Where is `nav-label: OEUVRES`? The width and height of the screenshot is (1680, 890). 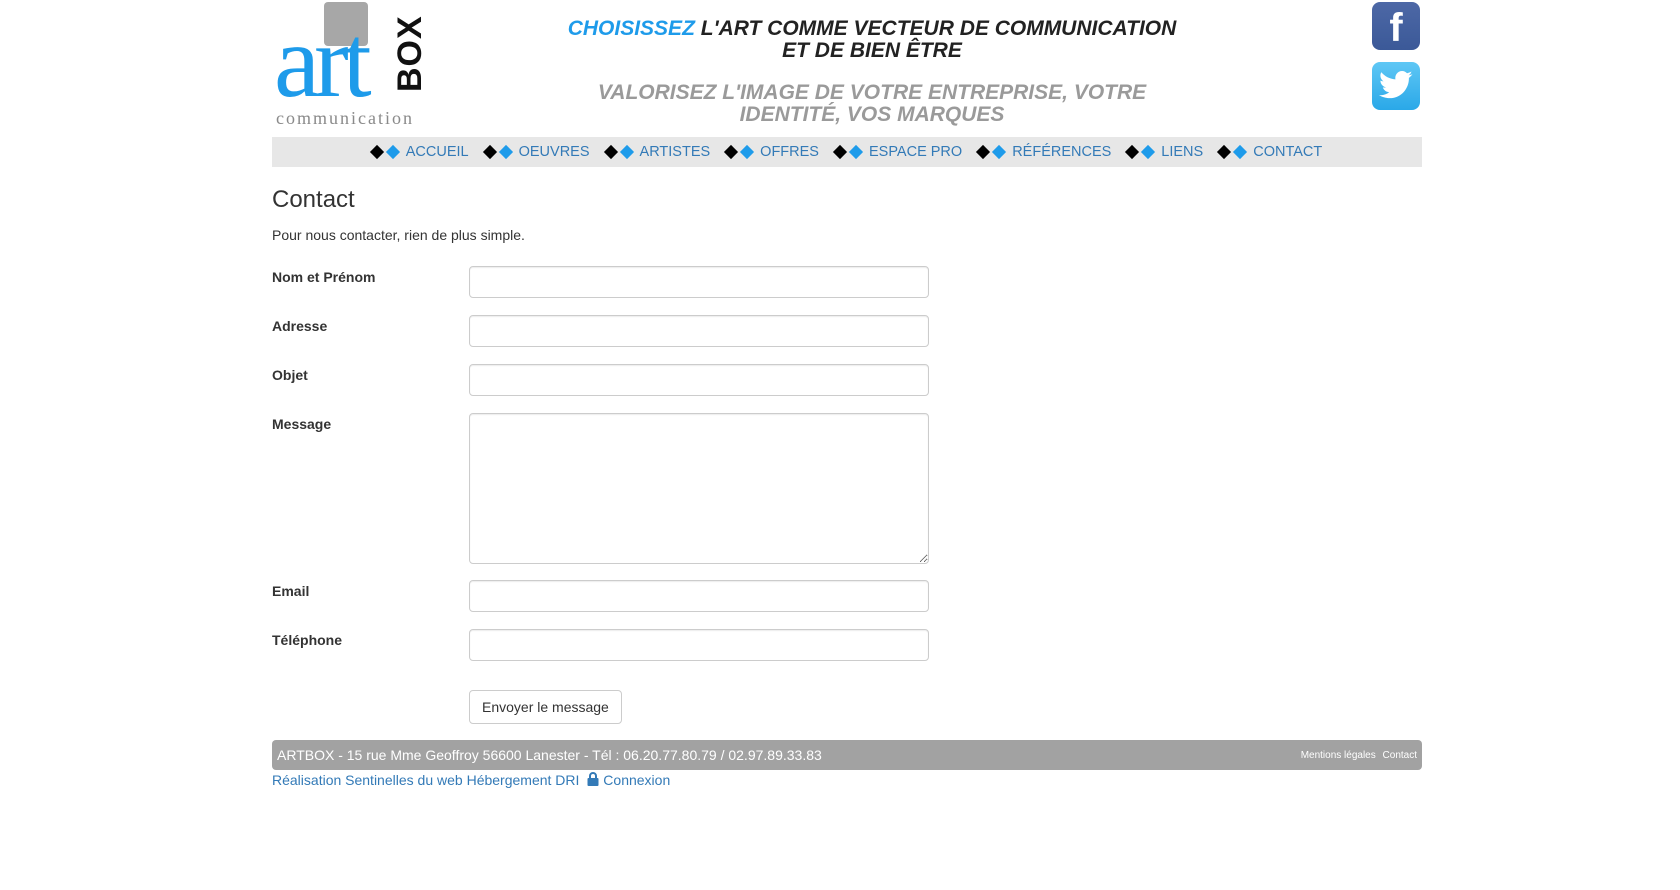 nav-label: OEUVRES is located at coordinates (554, 152).